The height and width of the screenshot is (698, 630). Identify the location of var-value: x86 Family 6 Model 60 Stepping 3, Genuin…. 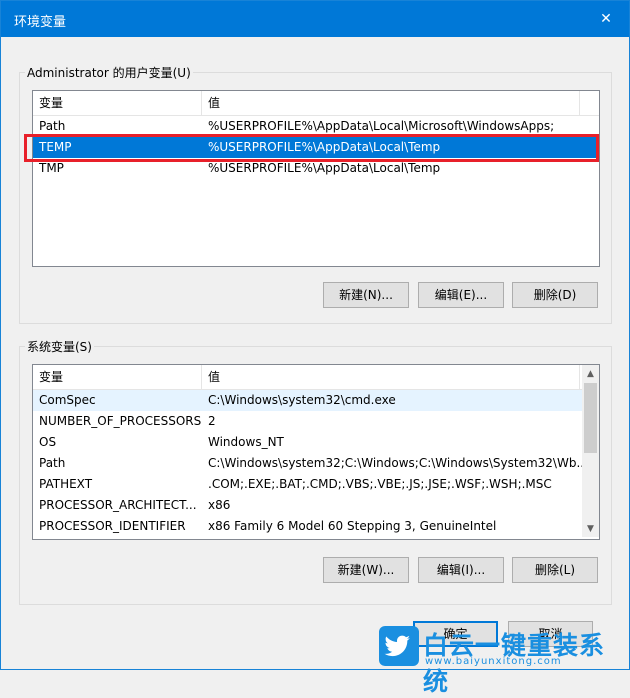
(352, 526).